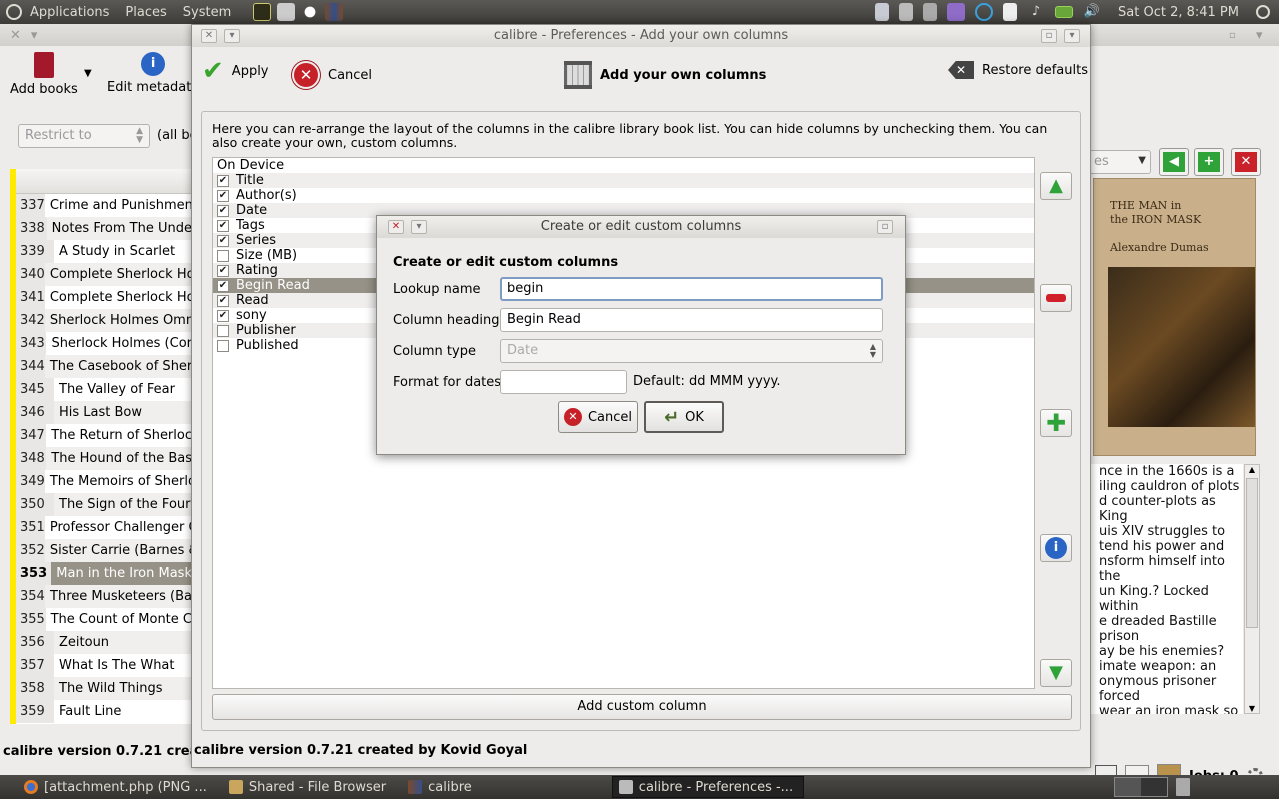 The height and width of the screenshot is (799, 1279). Describe the element at coordinates (104, 366) in the screenshot. I see `book-row: 344 The Casebook of Sher` at that location.